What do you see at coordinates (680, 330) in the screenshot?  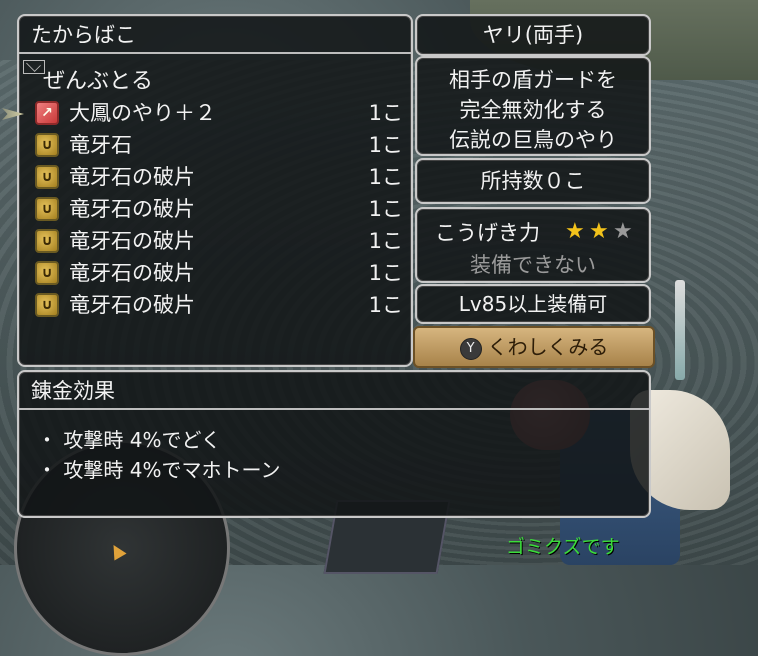 I see `spear-object` at bounding box center [680, 330].